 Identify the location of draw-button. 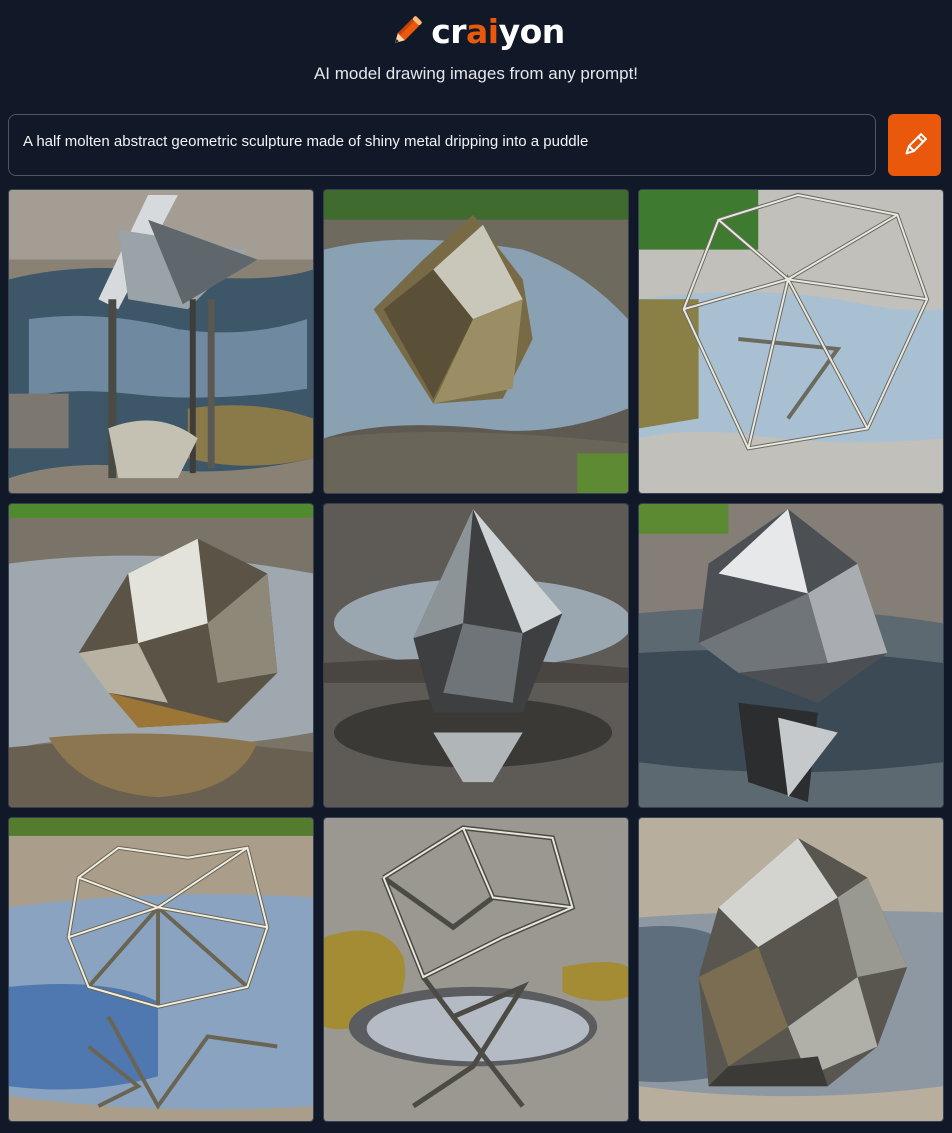
(914, 145).